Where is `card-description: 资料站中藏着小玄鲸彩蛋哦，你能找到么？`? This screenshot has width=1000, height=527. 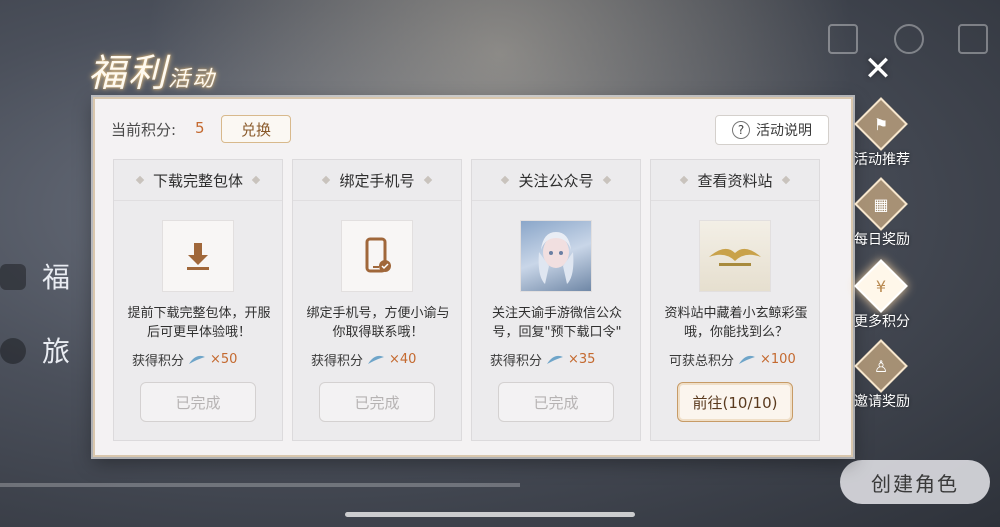 card-description: 资料站中藏着小玄鲸彩蛋哦，你能找到么？ is located at coordinates (736, 323).